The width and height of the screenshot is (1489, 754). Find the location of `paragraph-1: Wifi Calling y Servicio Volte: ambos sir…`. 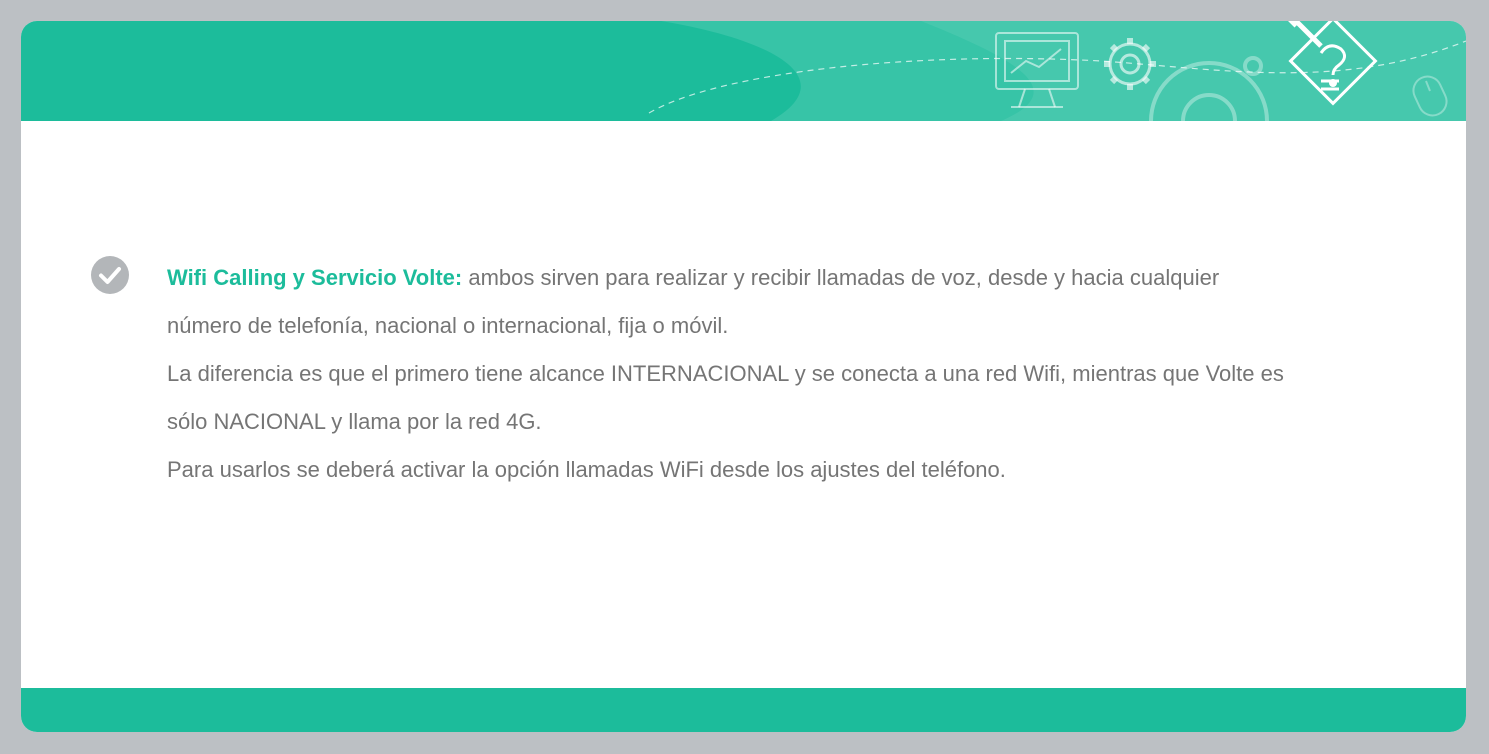

paragraph-1: Wifi Calling y Servicio Volte: ambos sir… is located at coordinates (732, 302).